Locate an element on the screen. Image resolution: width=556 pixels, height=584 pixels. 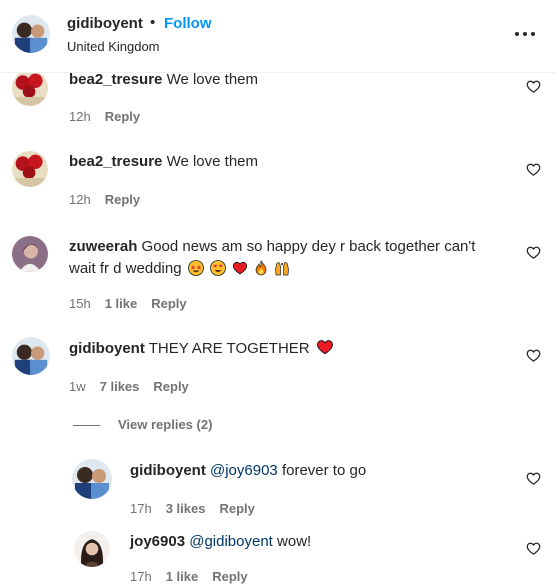
fire-emoji-icon is located at coordinates (261, 268).